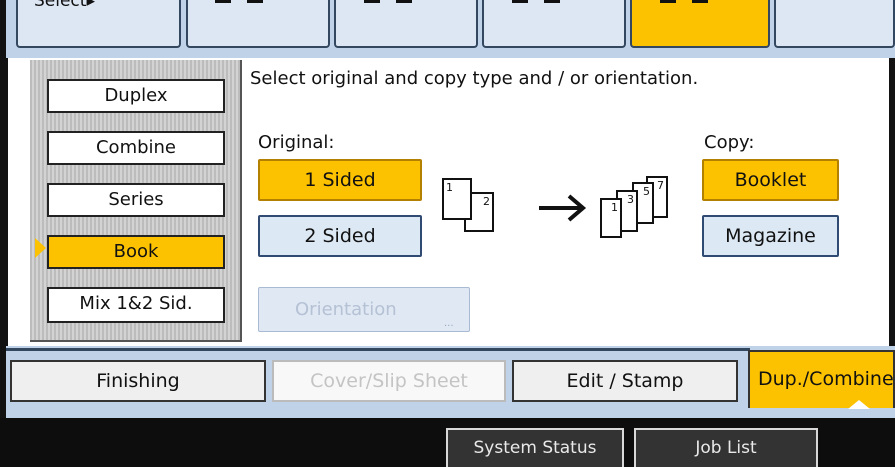 The height and width of the screenshot is (467, 895). Describe the element at coordinates (40, 248) in the screenshot. I see `selection-pointer-icon` at that location.